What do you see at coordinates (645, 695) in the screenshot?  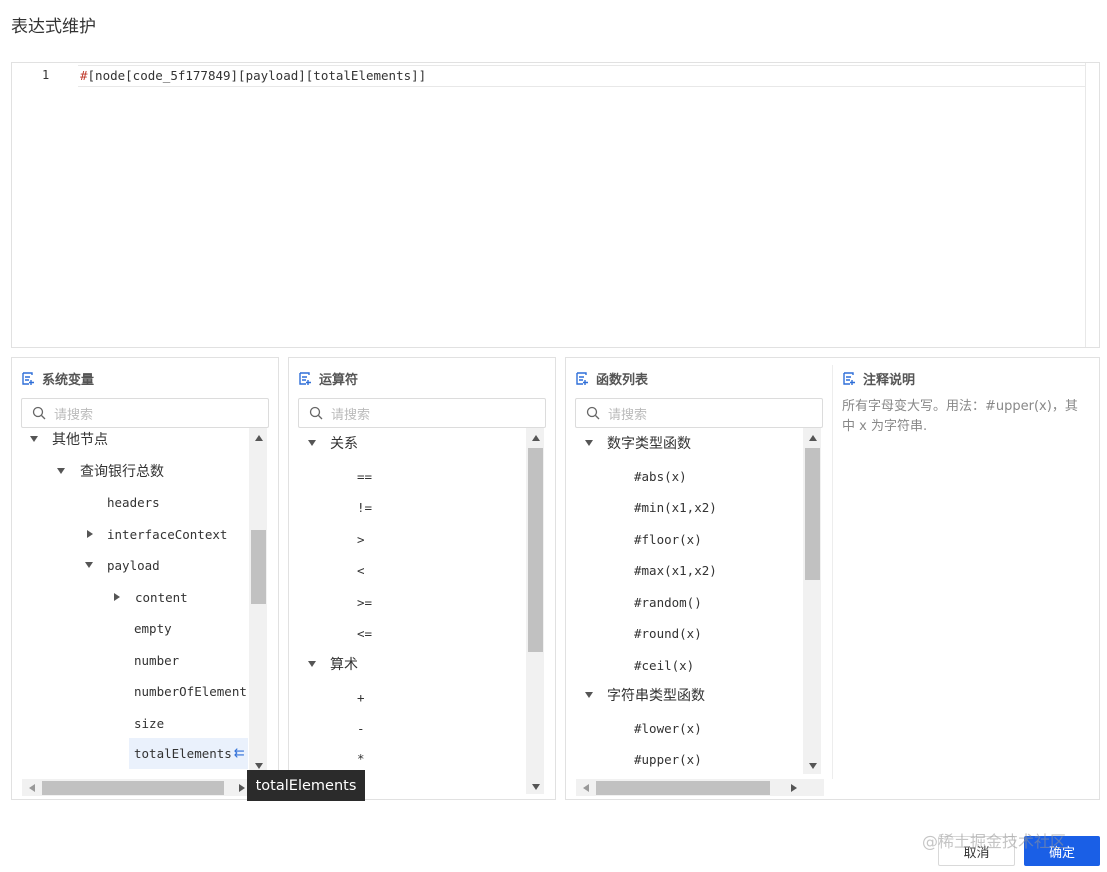 I see `tree-node-string-functions: 字符串类型函数` at bounding box center [645, 695].